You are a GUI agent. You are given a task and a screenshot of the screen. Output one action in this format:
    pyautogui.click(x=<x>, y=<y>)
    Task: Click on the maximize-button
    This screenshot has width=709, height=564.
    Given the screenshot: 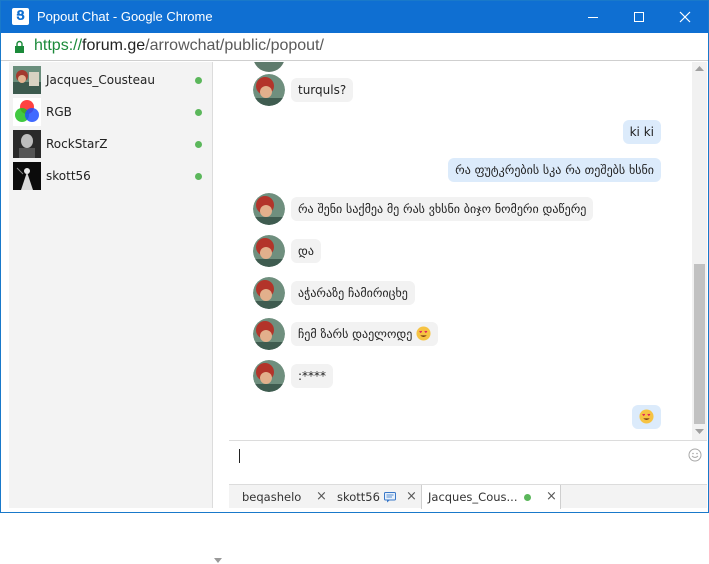 What is the action you would take?
    pyautogui.click(x=639, y=17)
    